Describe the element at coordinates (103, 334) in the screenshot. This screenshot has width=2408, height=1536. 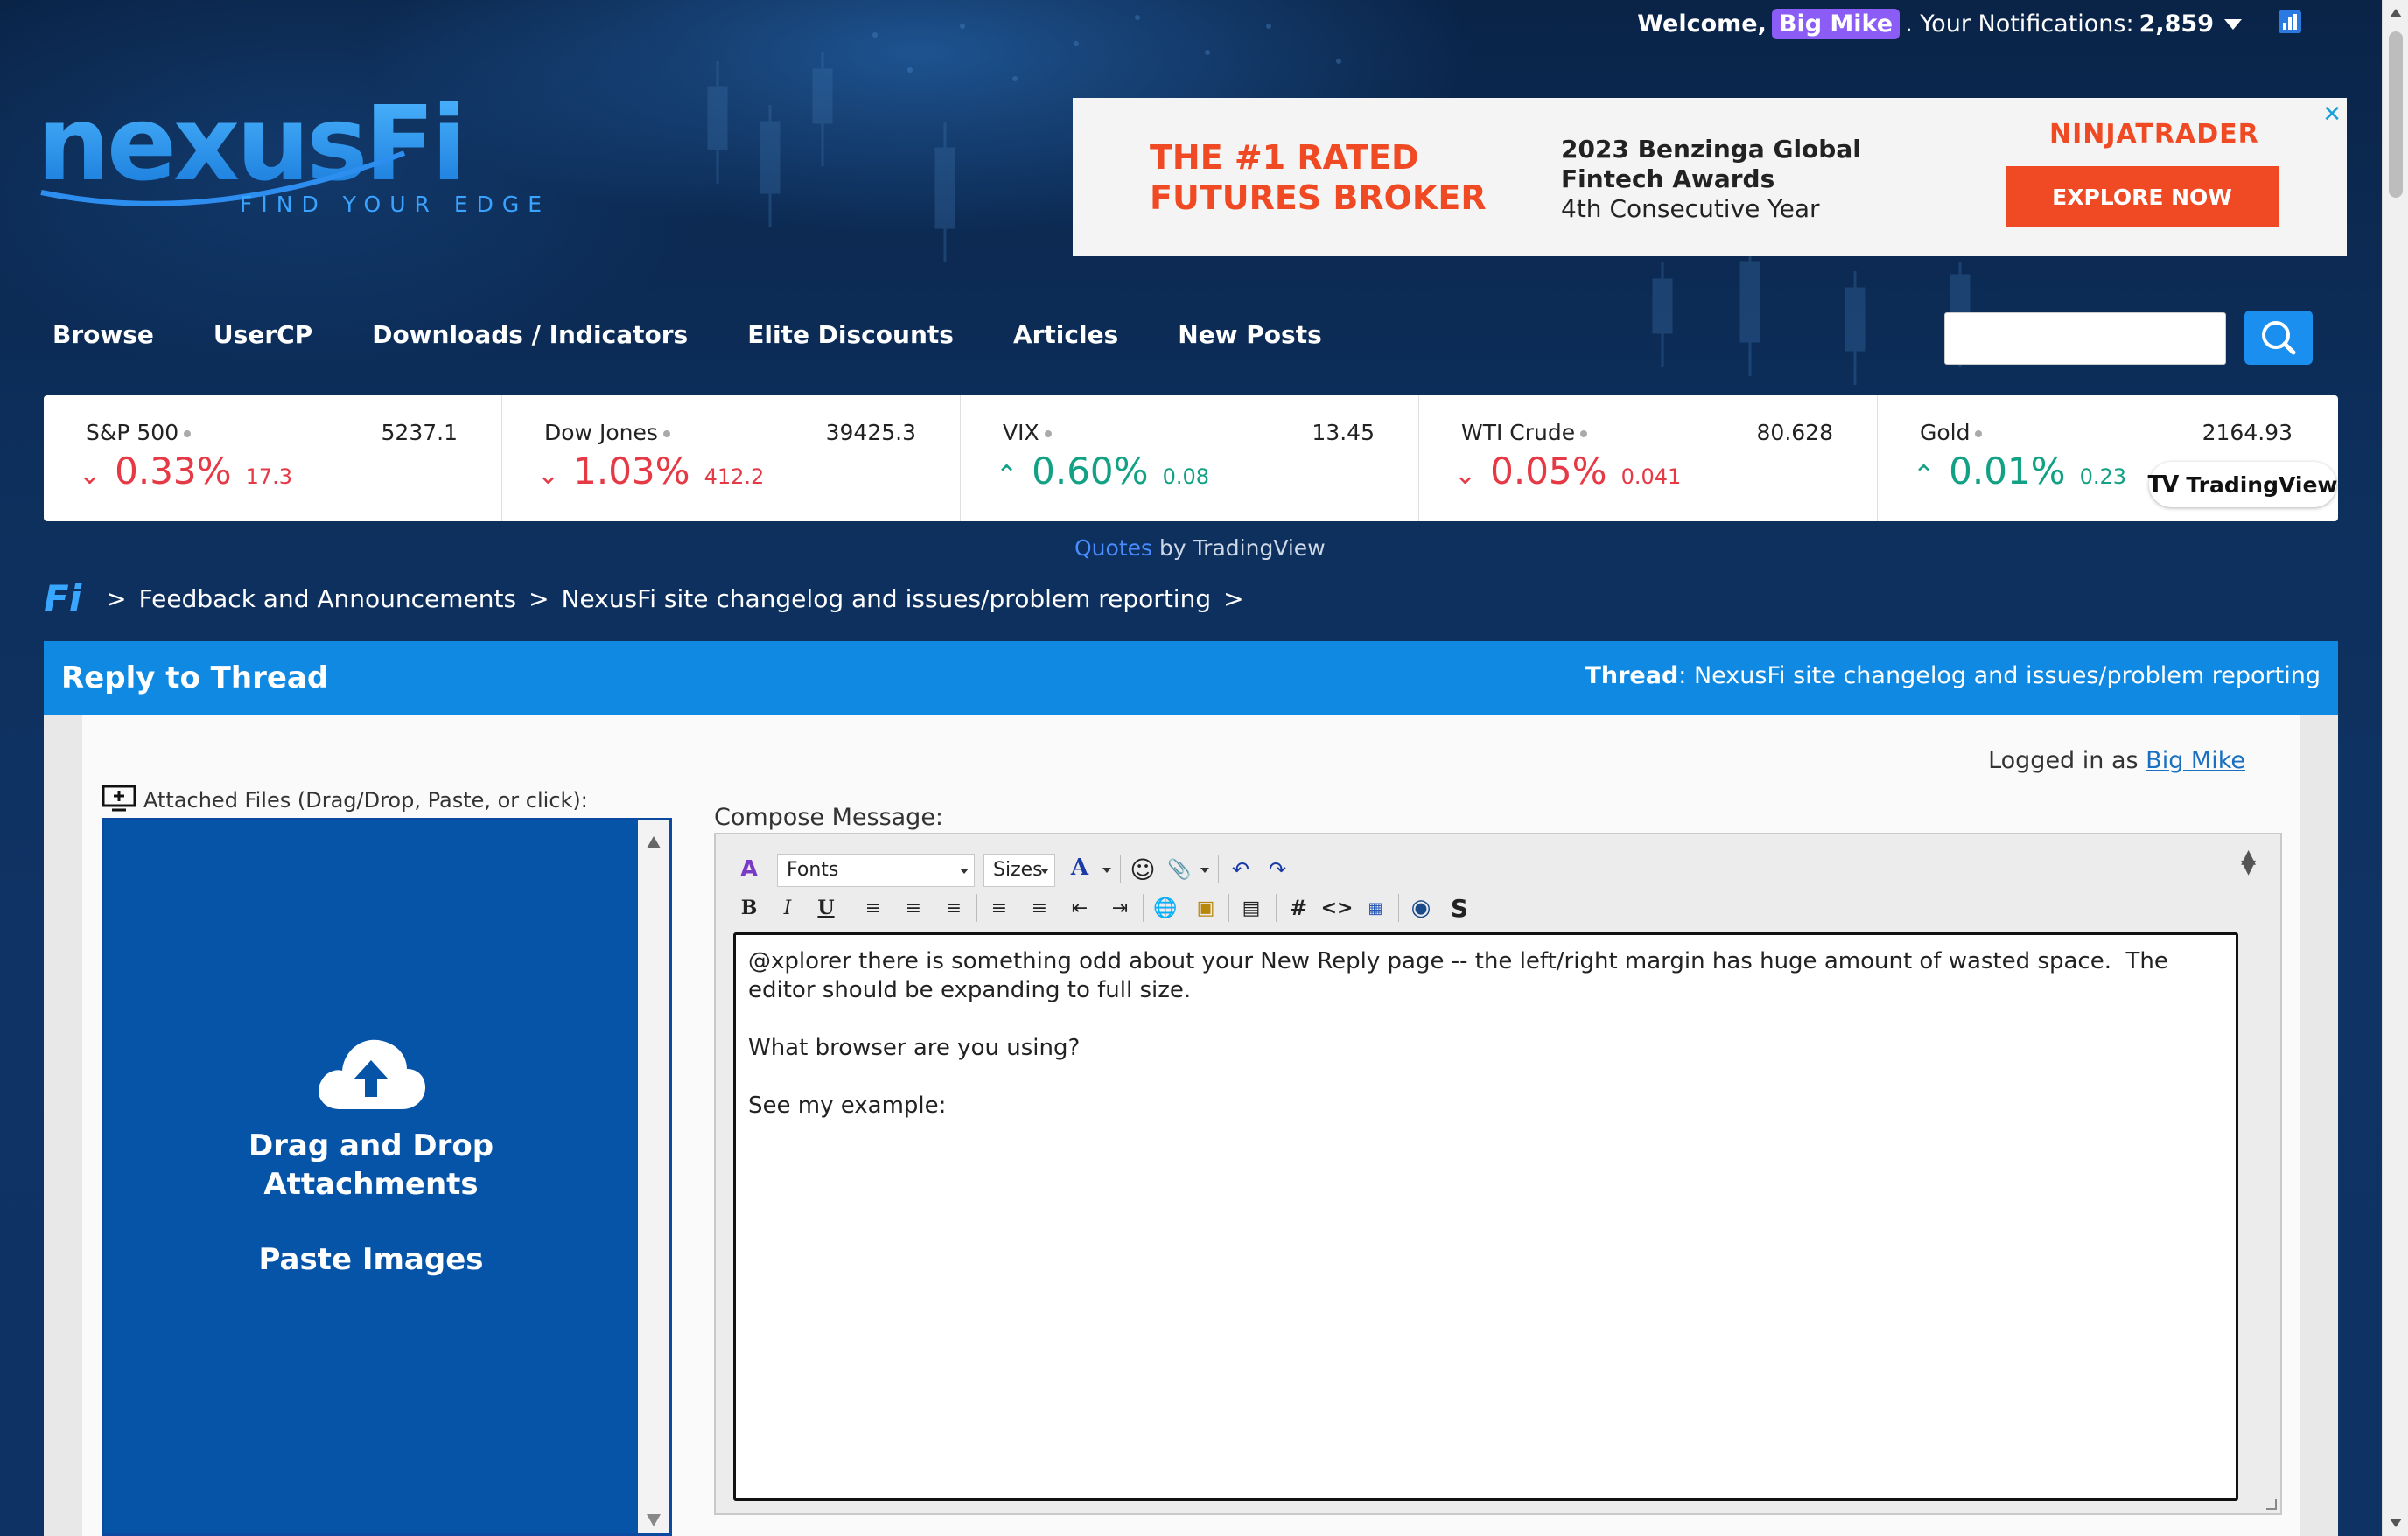
I see `nav-browse: Browse` at that location.